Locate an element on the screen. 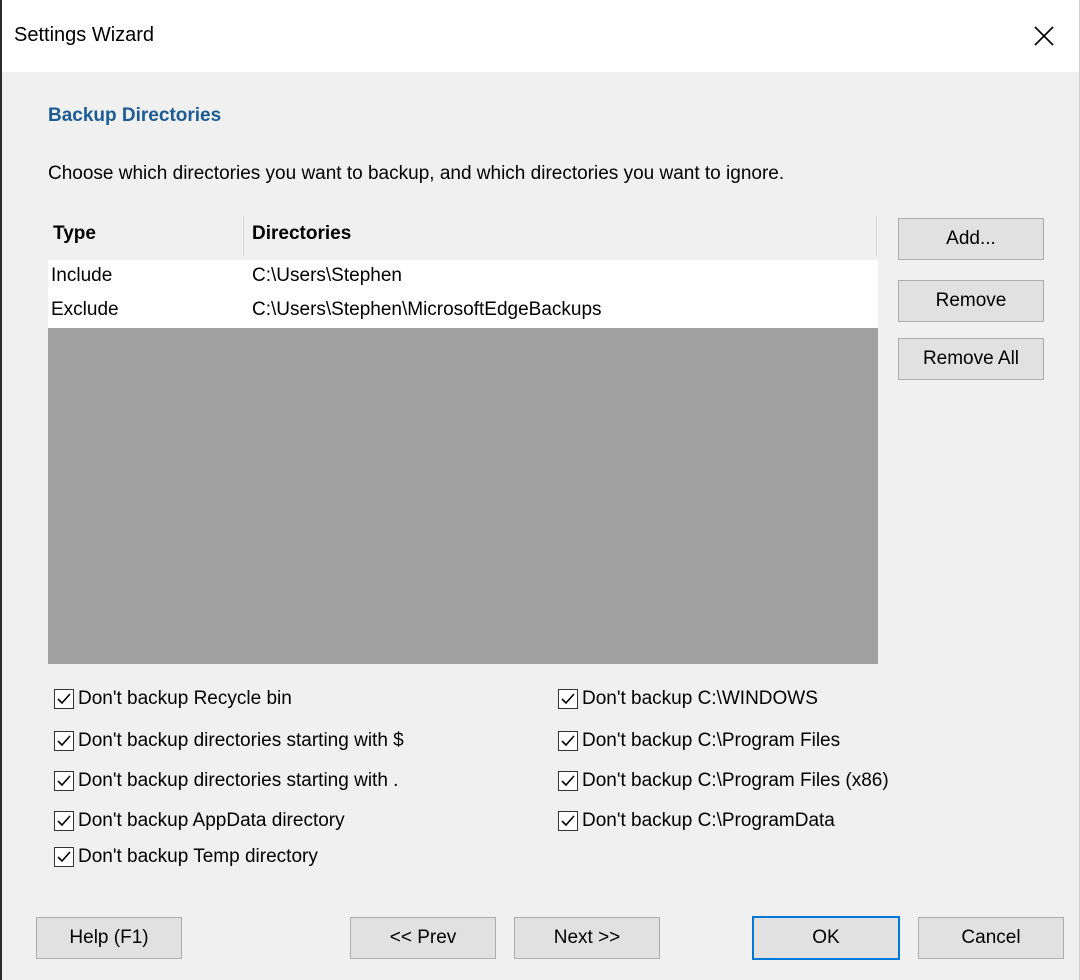 The image size is (1080, 980). option-recycle-bin: Don't backup Recycle bin is located at coordinates (173, 699).